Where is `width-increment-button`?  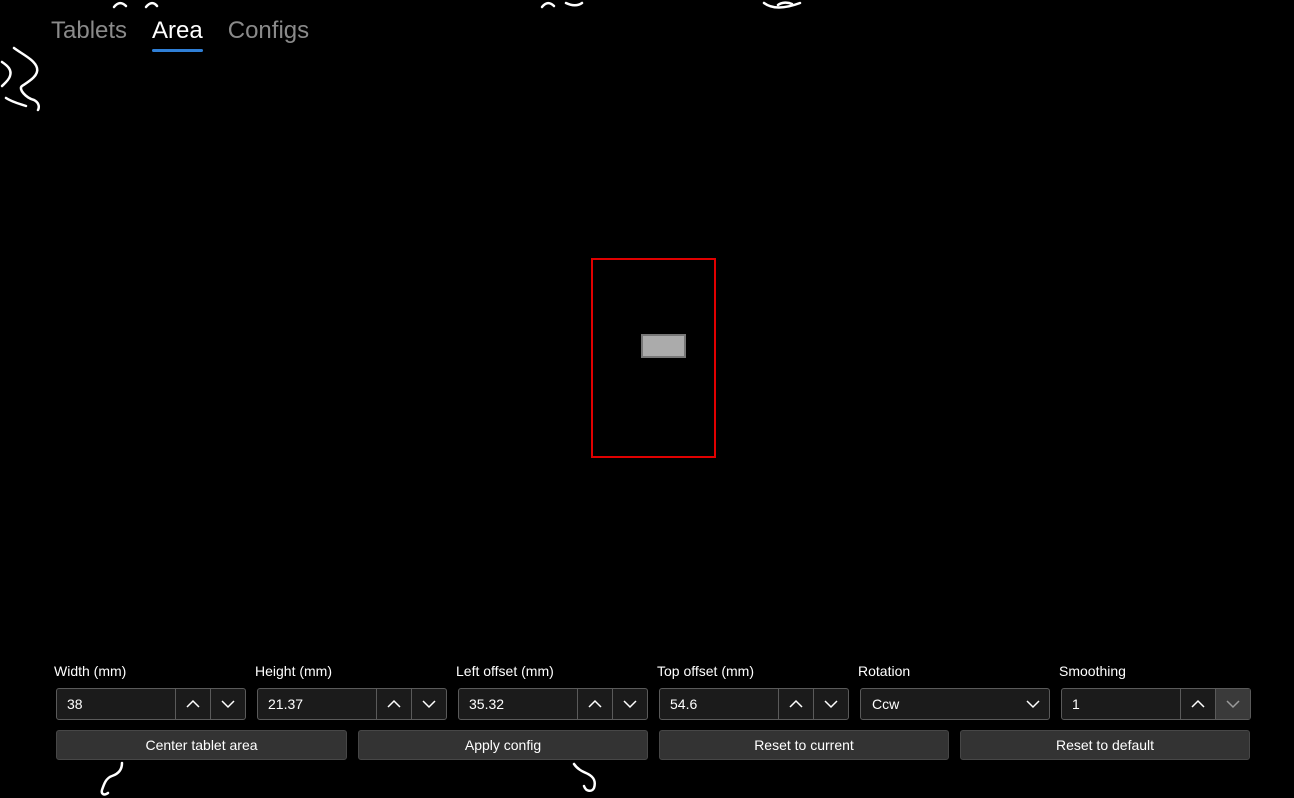
width-increment-button is located at coordinates (193, 704).